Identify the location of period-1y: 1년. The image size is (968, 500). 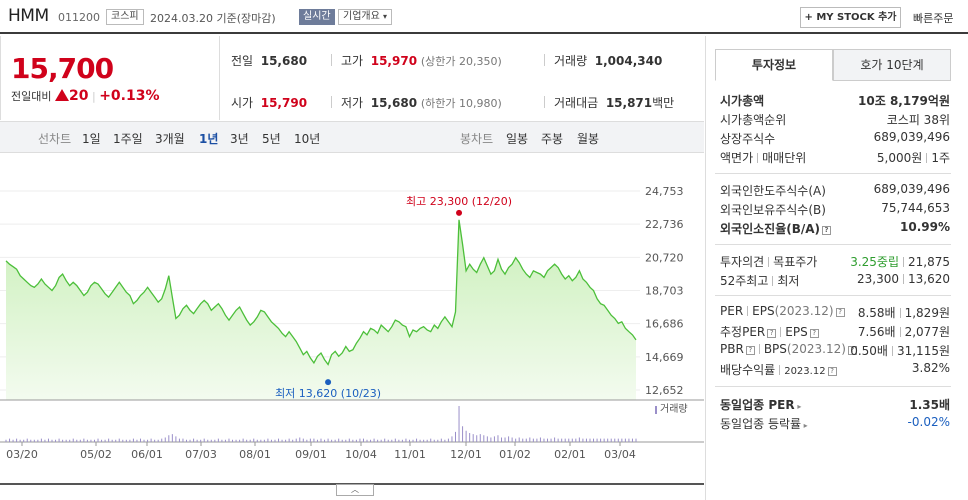
(208, 138).